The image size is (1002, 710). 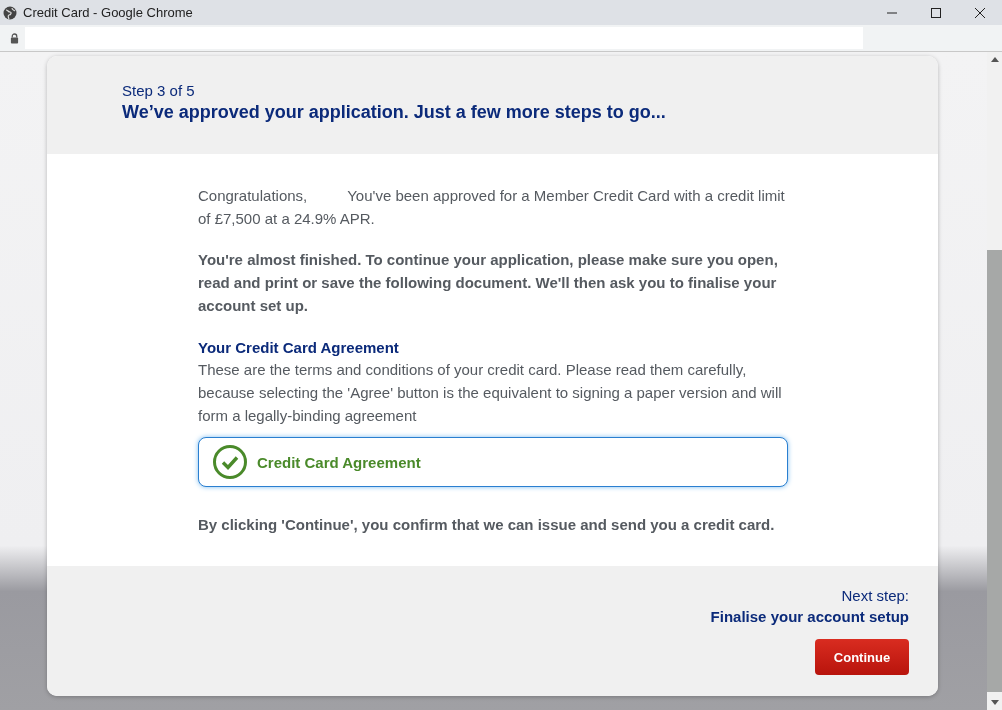 What do you see at coordinates (994, 59) in the screenshot?
I see `scroll-up-icon` at bounding box center [994, 59].